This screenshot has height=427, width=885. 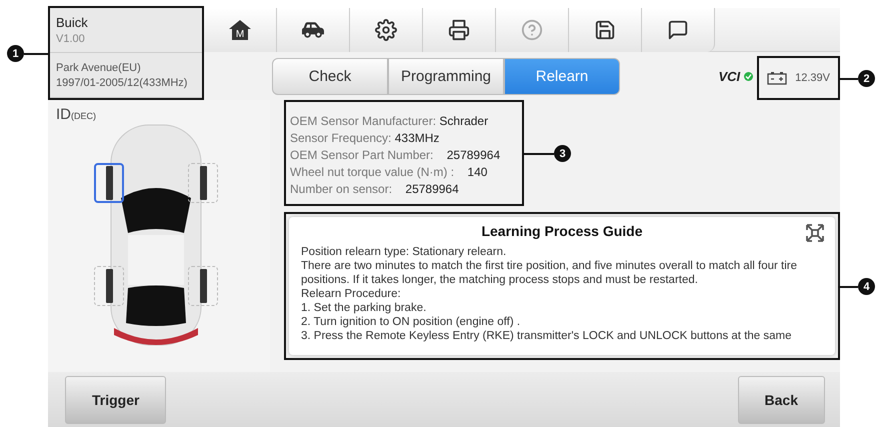 I want to click on sensor-info-line: OEM Sensor Manufacturer: Schrader, so click(x=390, y=121).